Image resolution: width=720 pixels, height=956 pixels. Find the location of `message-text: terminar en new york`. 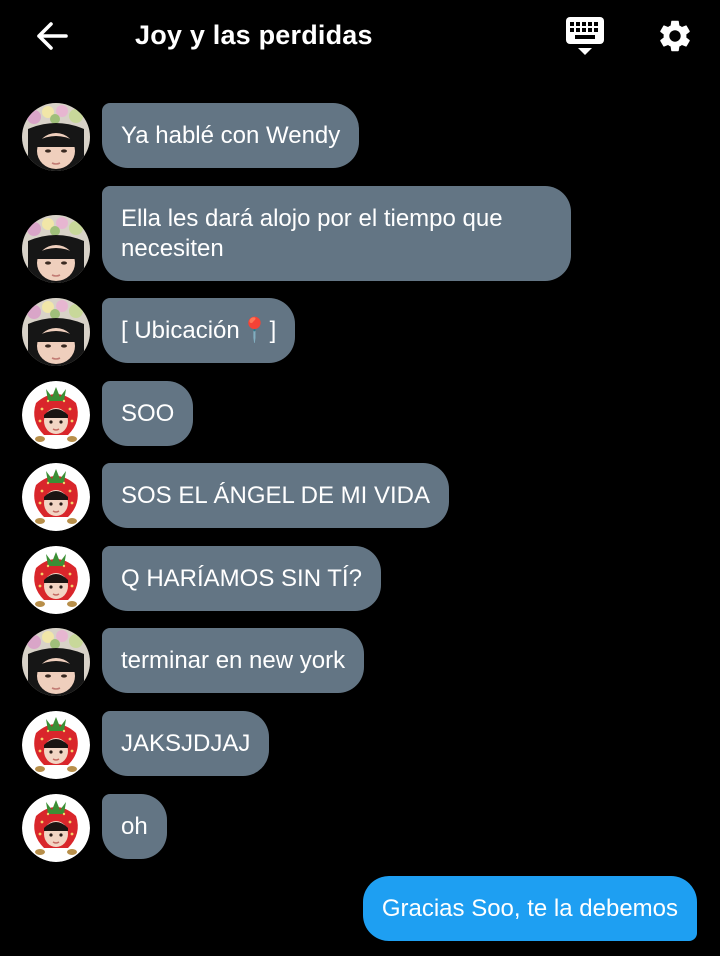

message-text: terminar en new york is located at coordinates (233, 660).